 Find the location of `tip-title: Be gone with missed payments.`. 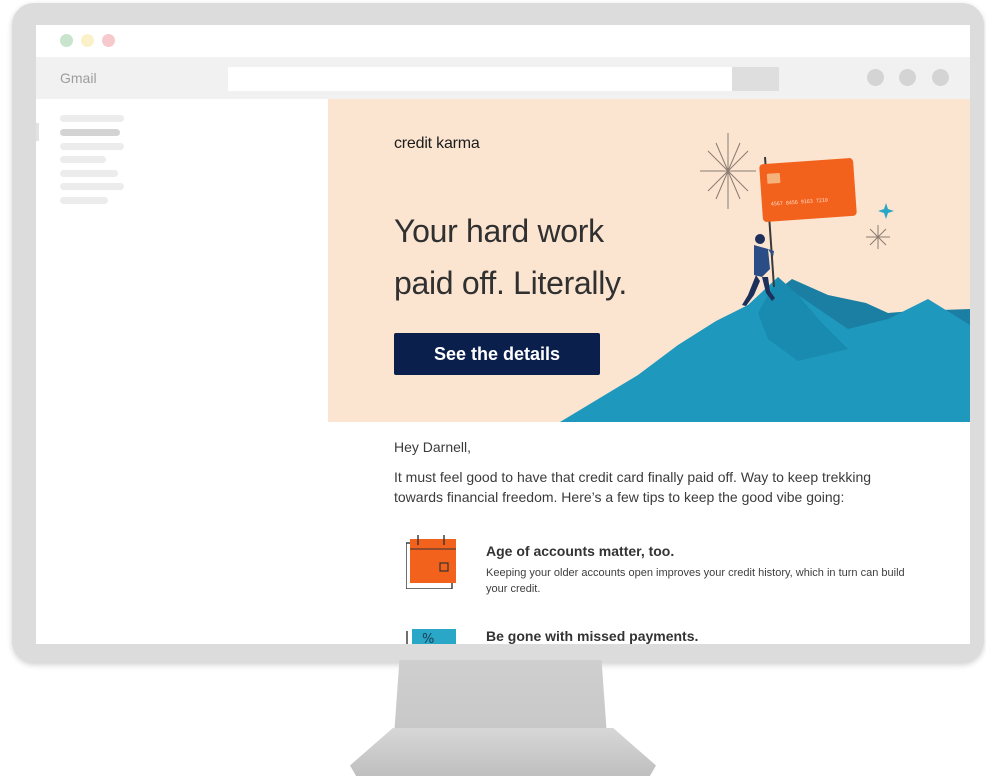

tip-title: Be gone with missed payments. is located at coordinates (592, 636).